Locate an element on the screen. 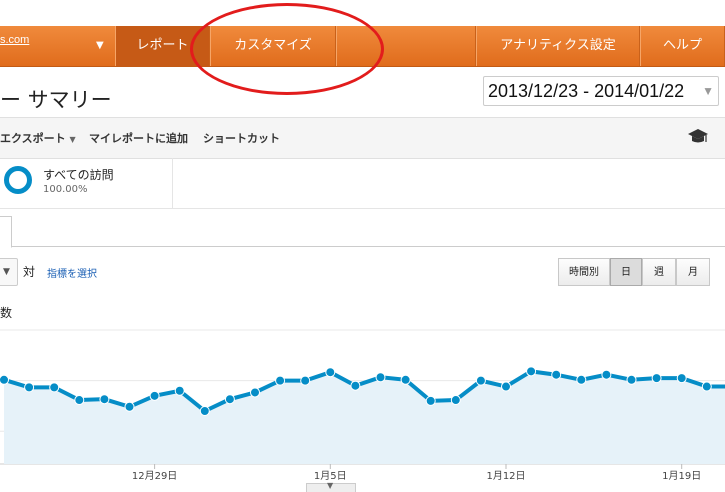 This screenshot has width=725, height=492. nav-tab-reports: レポート is located at coordinates (162, 46).